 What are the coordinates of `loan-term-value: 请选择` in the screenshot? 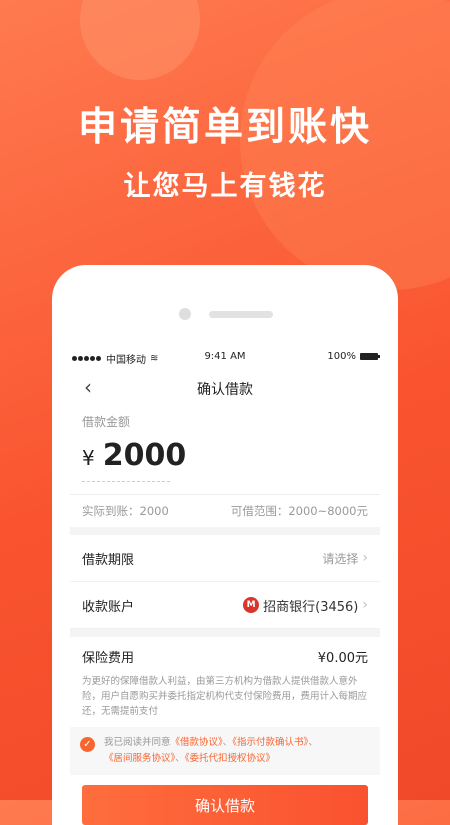 It's located at (340, 558).